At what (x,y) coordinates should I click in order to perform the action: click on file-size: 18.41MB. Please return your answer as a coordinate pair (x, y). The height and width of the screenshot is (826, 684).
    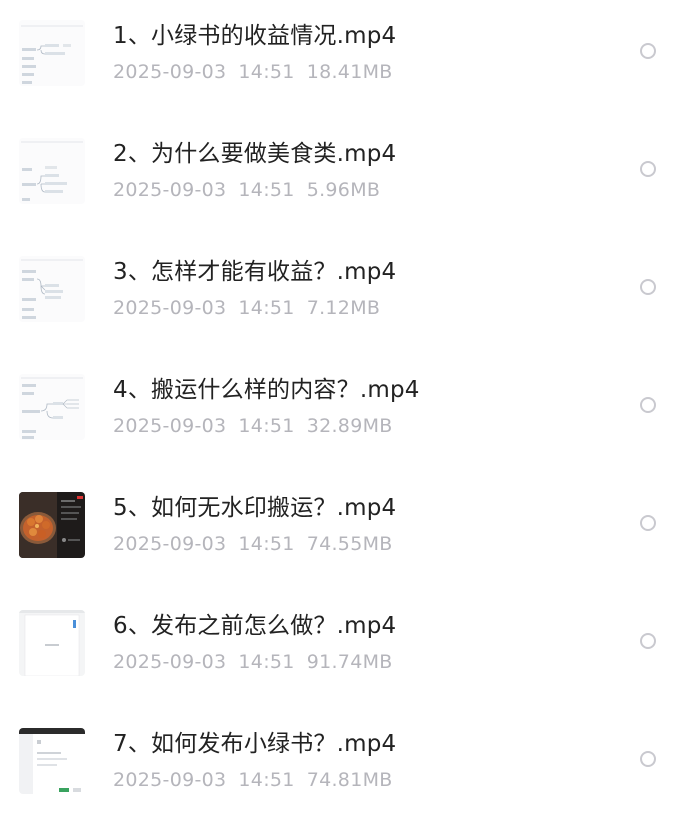
    Looking at the image, I should click on (349, 72).